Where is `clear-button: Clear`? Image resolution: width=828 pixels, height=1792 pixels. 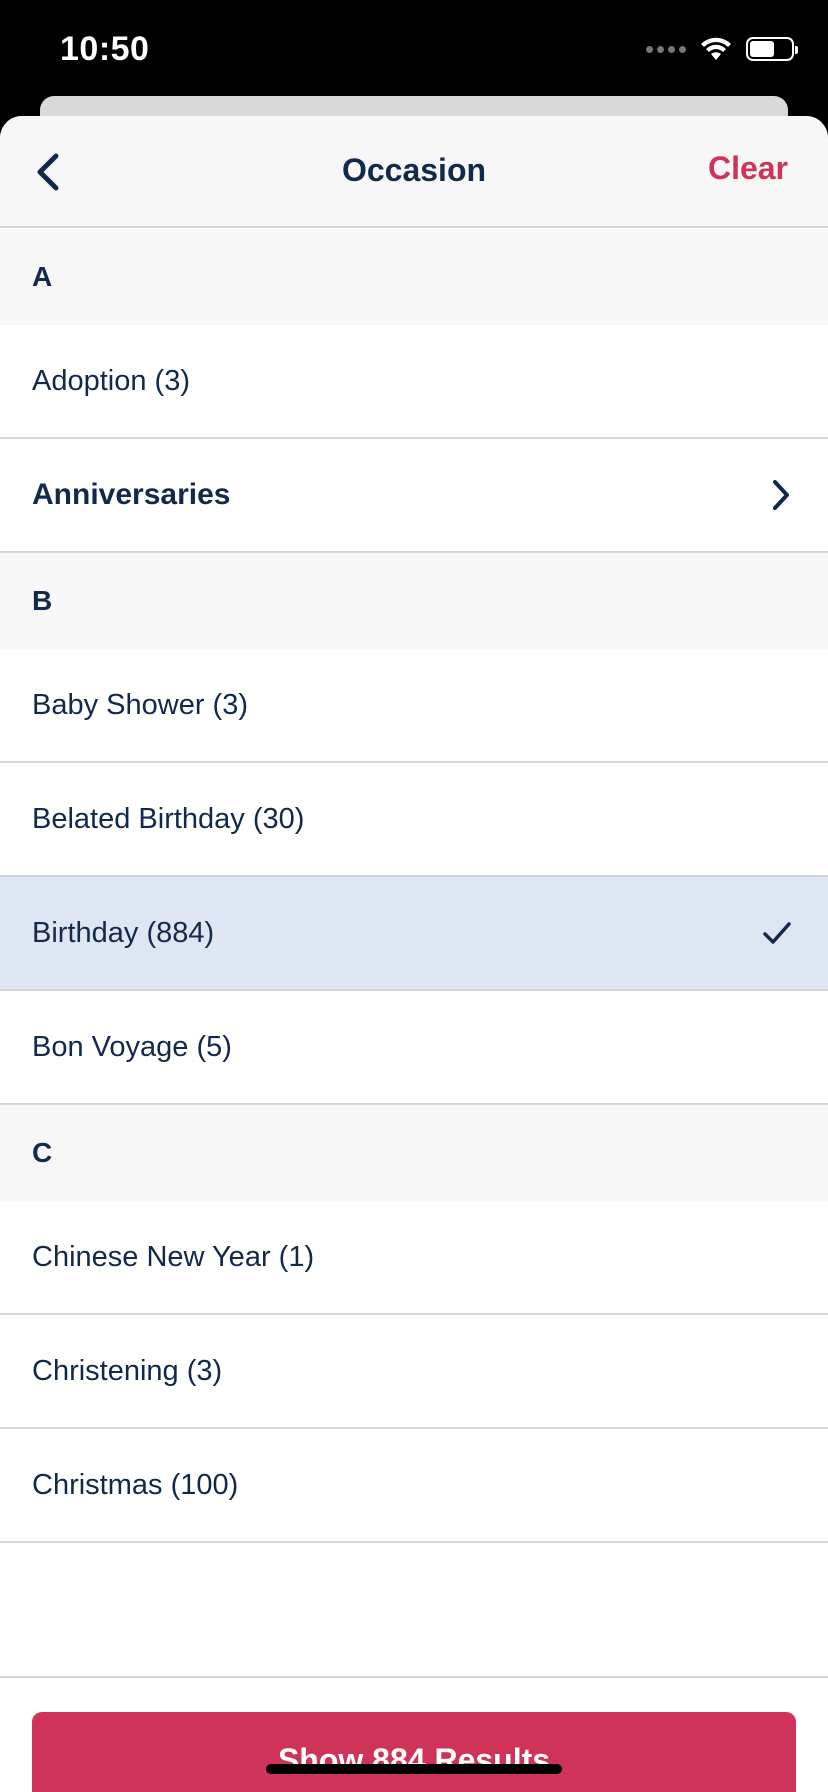
clear-button: Clear is located at coordinates (748, 168).